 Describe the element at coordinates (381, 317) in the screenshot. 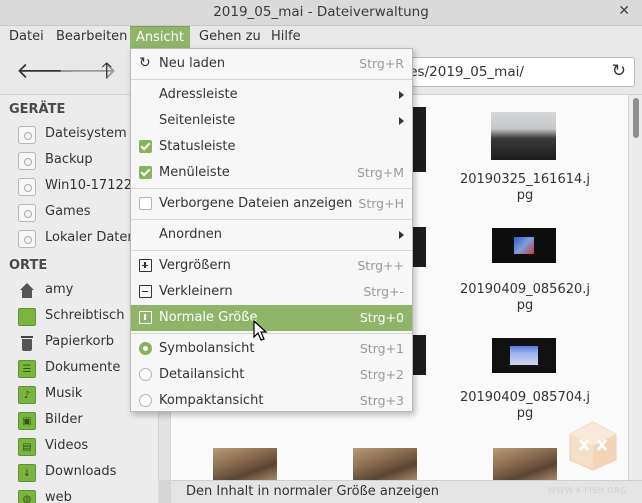

I see `menu-item-shortcut: Strg+0` at that location.